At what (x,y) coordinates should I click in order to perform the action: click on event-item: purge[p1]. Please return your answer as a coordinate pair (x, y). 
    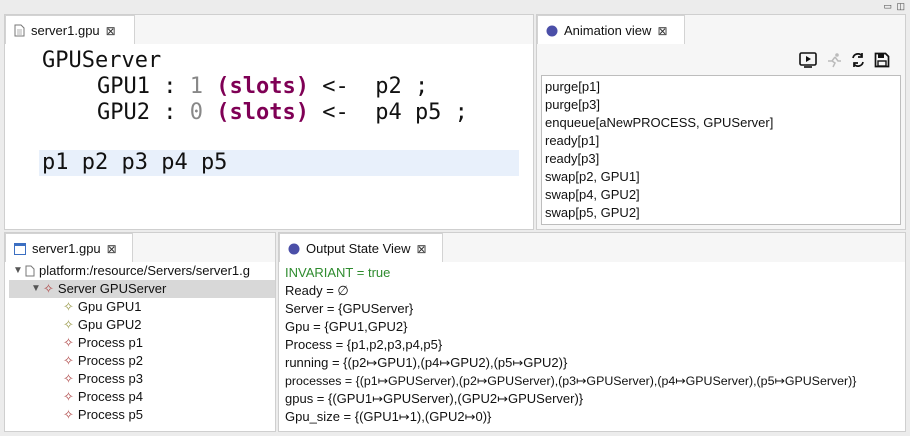
    Looking at the image, I should click on (721, 87).